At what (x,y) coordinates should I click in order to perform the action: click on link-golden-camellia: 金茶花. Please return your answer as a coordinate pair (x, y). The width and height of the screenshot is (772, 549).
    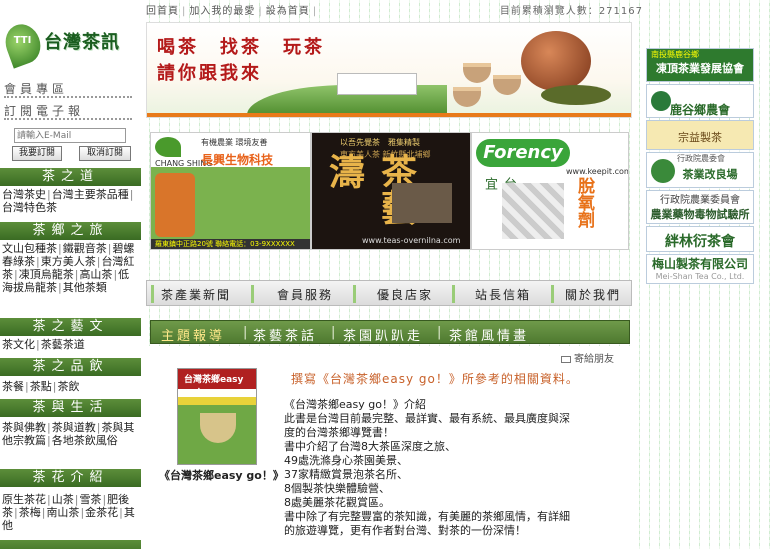
    Looking at the image, I should click on (101, 512).